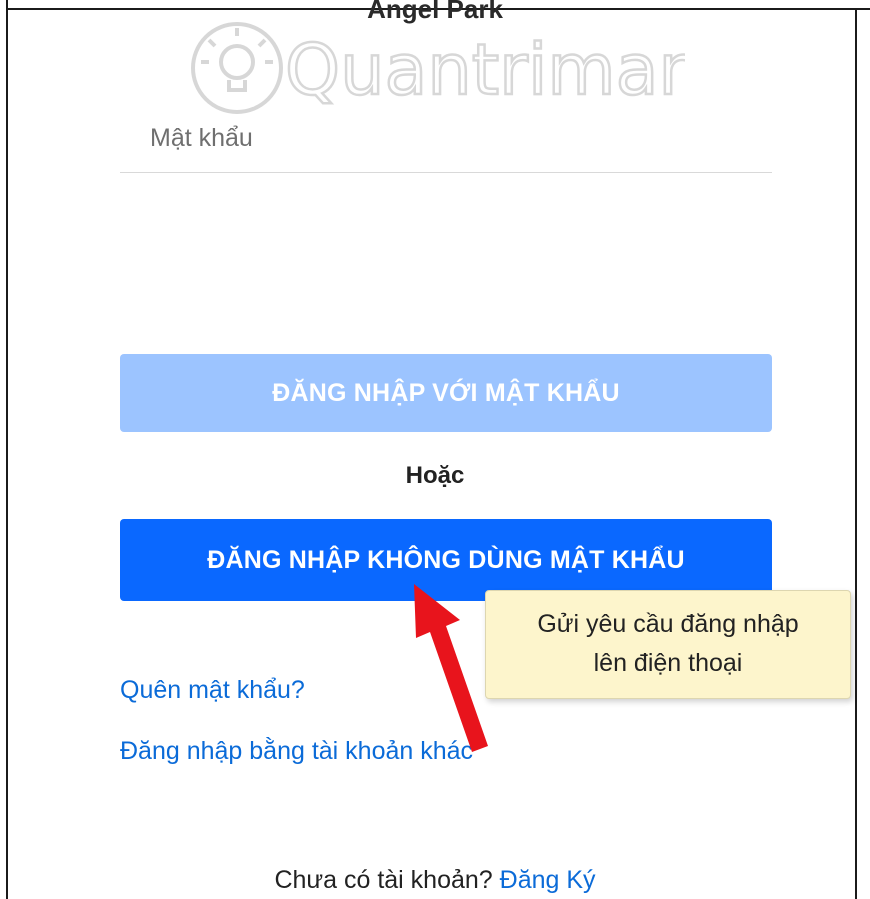  What do you see at coordinates (383, 880) in the screenshot?
I see `signup-prompt: Chưa có tài khoản?` at bounding box center [383, 880].